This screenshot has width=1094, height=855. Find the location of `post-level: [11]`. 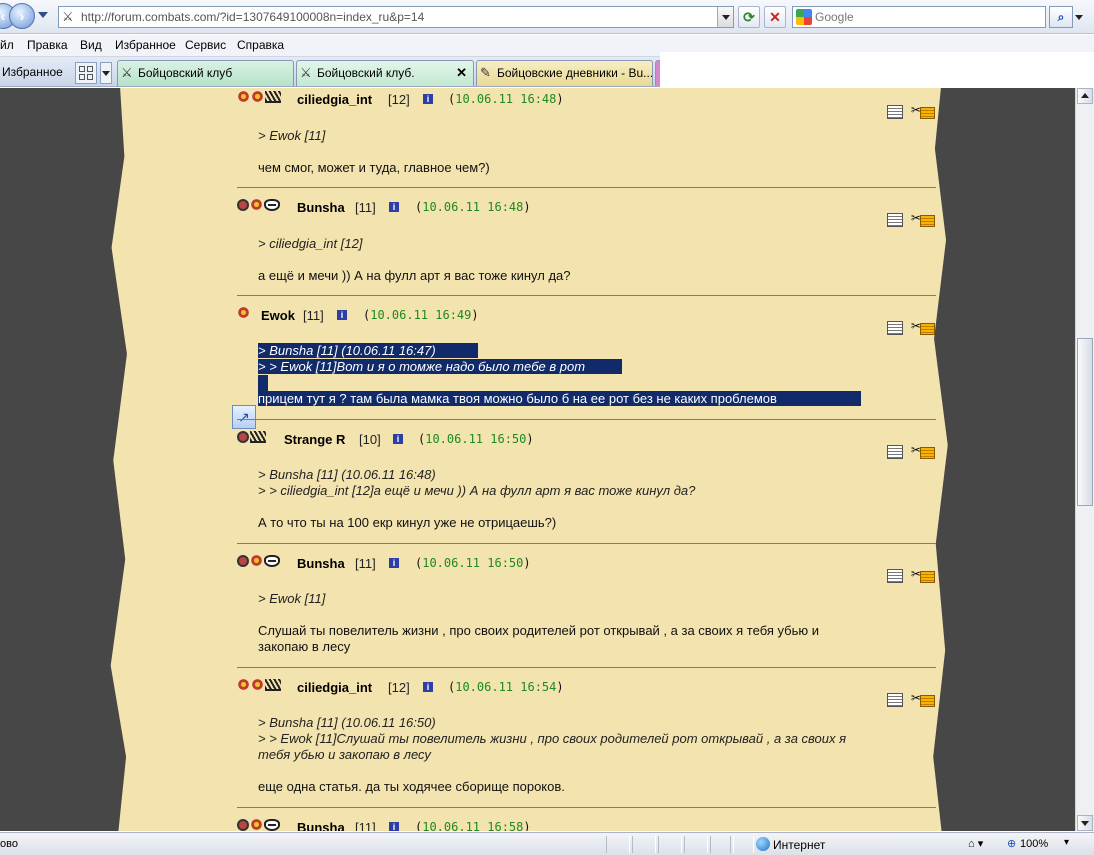

post-level: [11] is located at coordinates (365, 563).